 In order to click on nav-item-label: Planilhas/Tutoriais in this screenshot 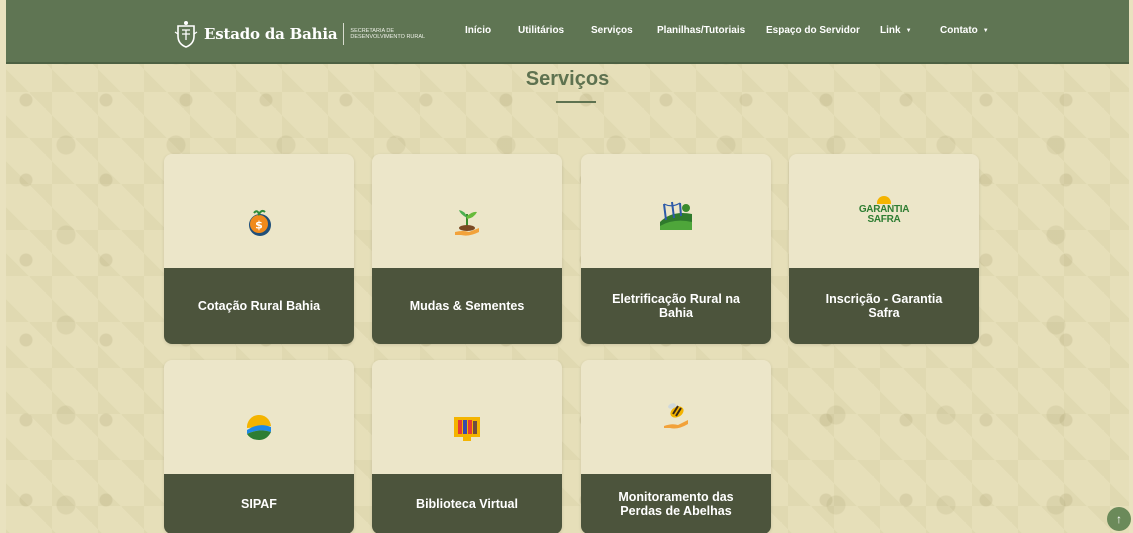, I will do `click(701, 30)`.